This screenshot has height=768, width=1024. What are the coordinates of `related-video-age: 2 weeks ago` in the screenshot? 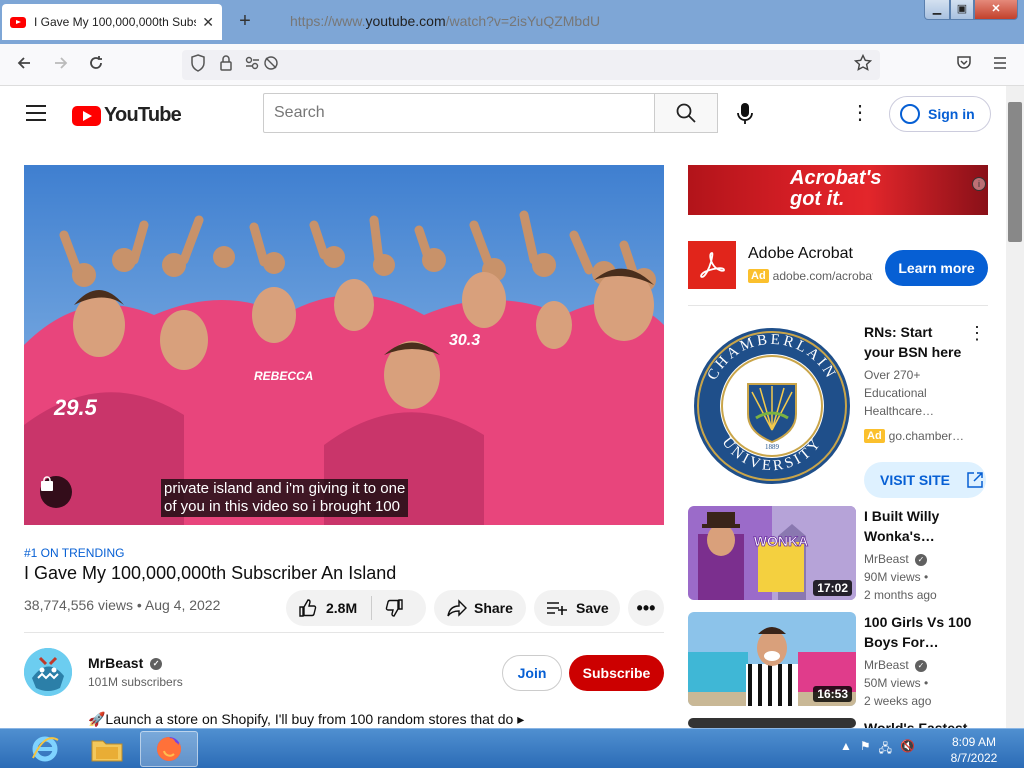 It's located at (898, 701).